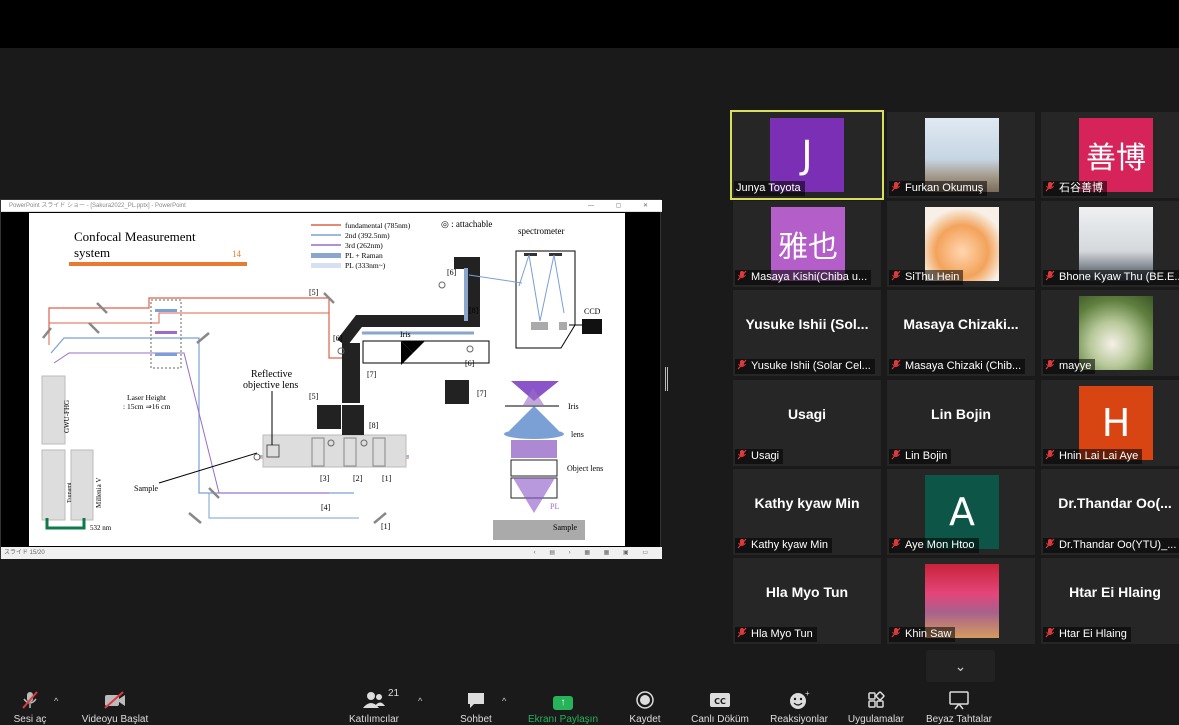  Describe the element at coordinates (24, 553) in the screenshot. I see `slide-counter: スライド 15/20` at that location.